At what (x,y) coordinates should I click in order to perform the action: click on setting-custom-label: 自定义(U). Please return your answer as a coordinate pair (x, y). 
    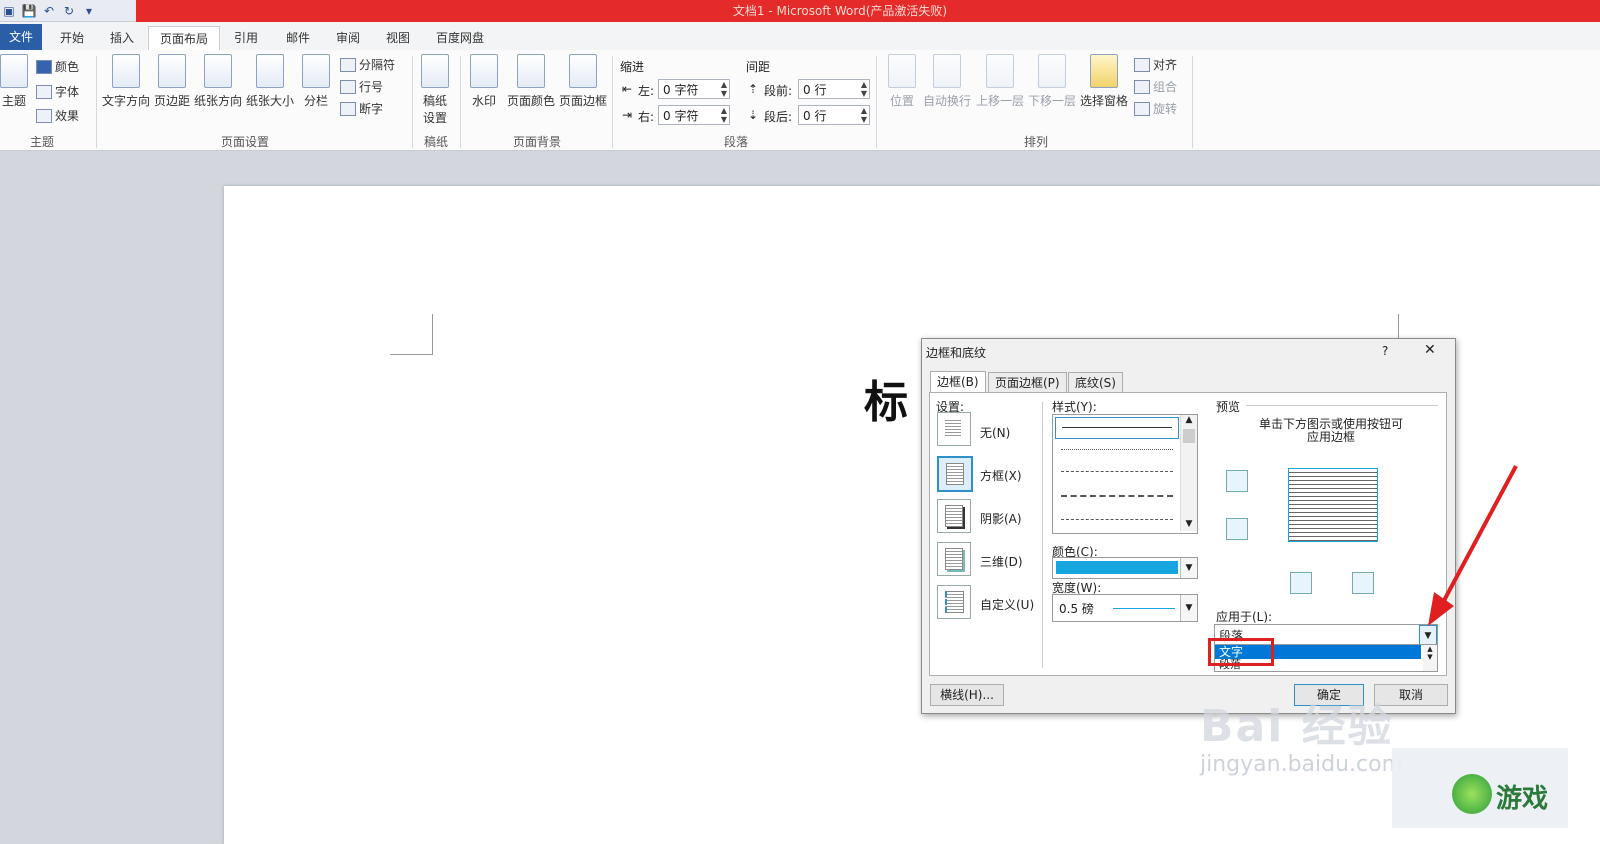
    Looking at the image, I should click on (1007, 604).